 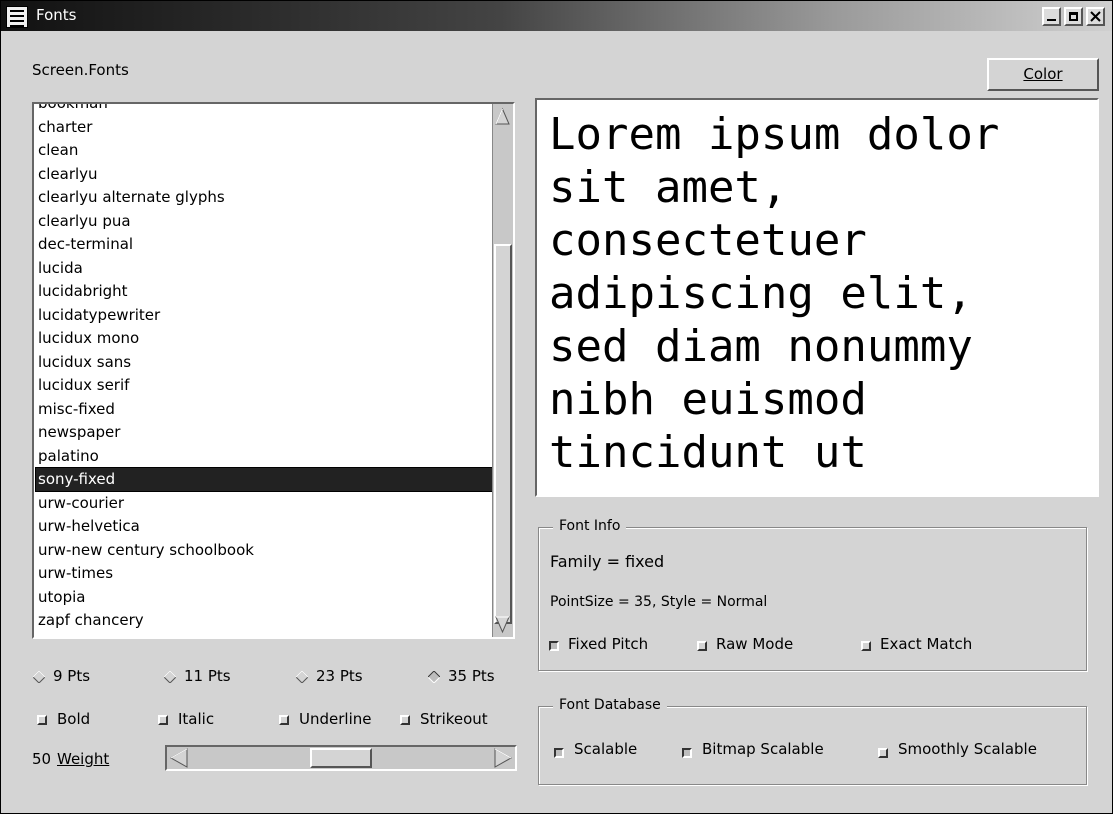 I want to click on weight-slider-thumb, so click(x=341, y=758).